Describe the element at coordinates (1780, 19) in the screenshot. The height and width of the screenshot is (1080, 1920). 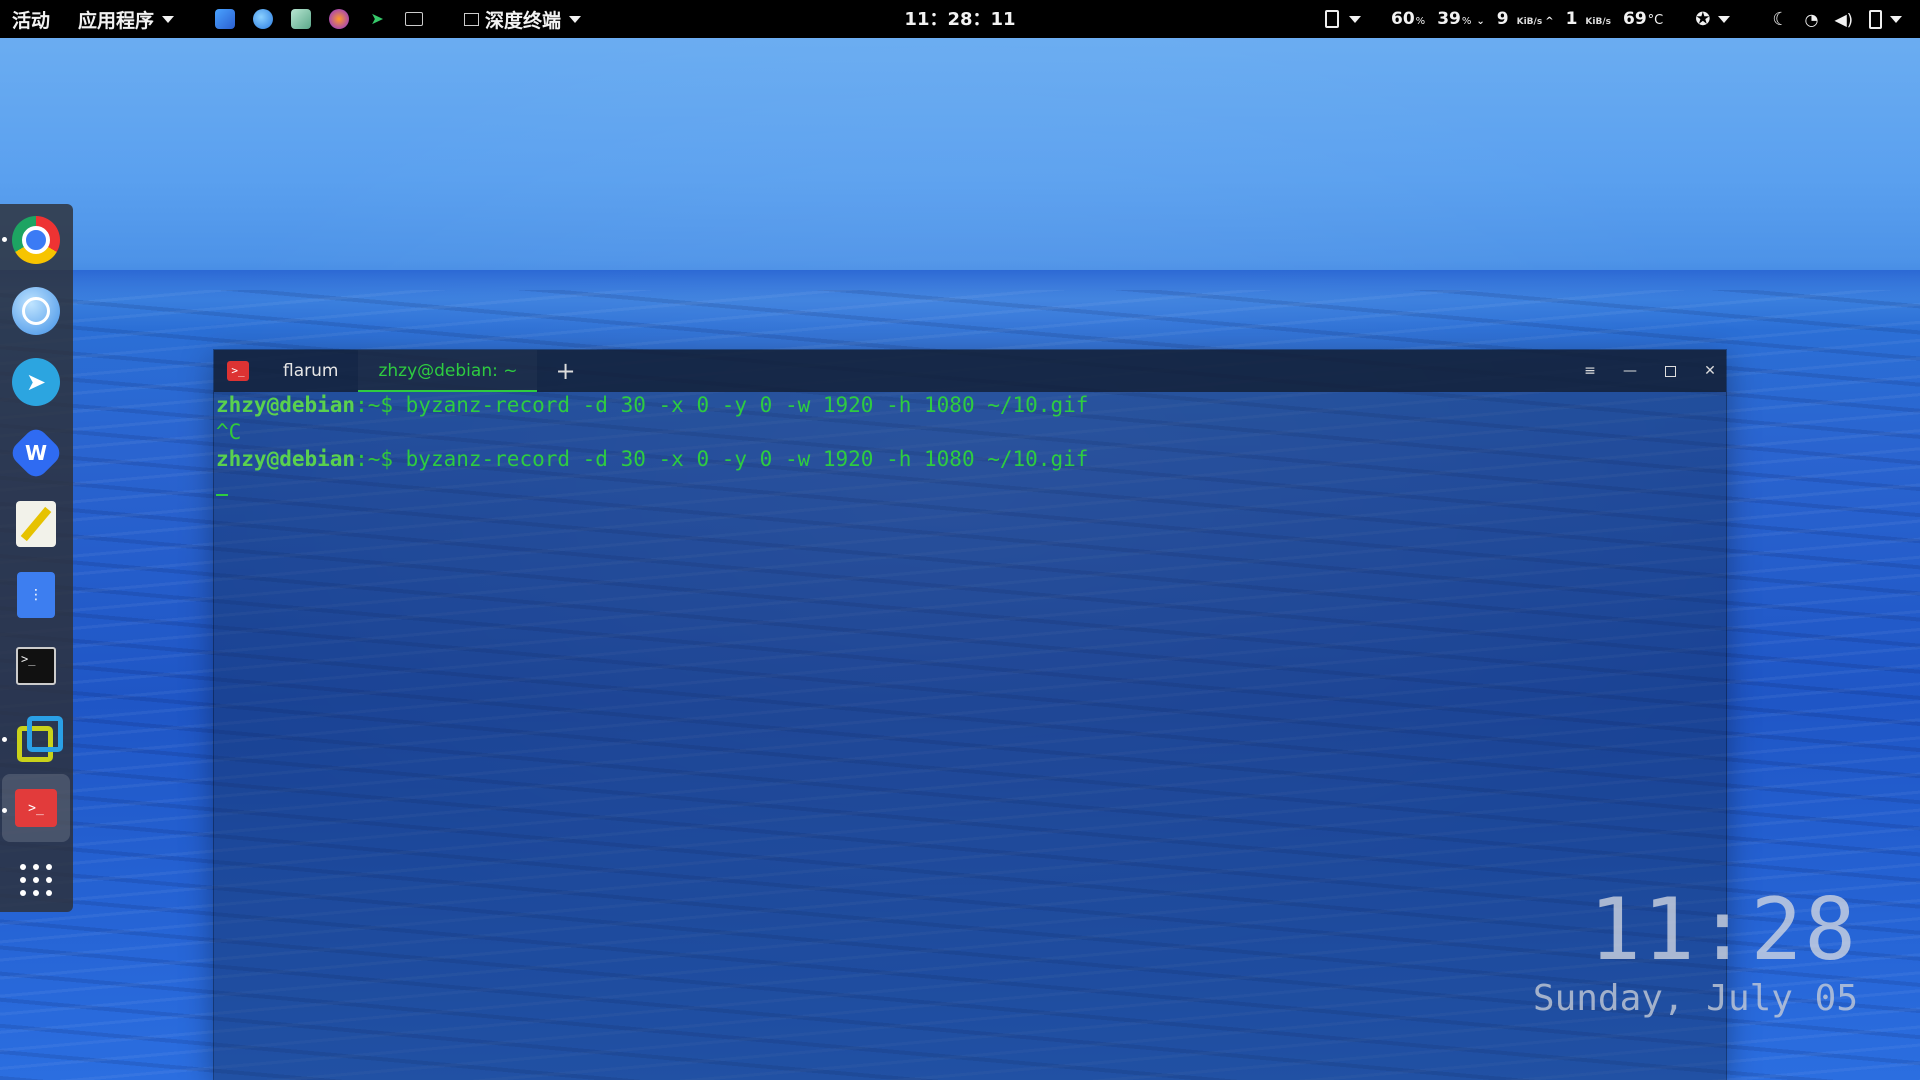
I see `night-light-icon: ☾` at that location.